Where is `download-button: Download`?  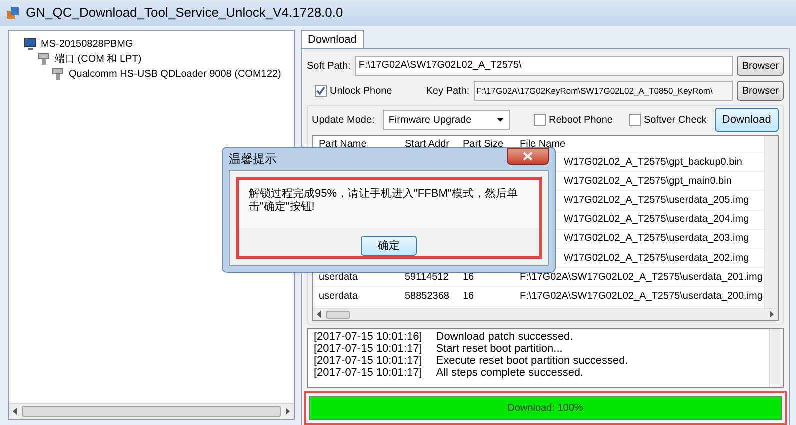
download-button: Download is located at coordinates (746, 120).